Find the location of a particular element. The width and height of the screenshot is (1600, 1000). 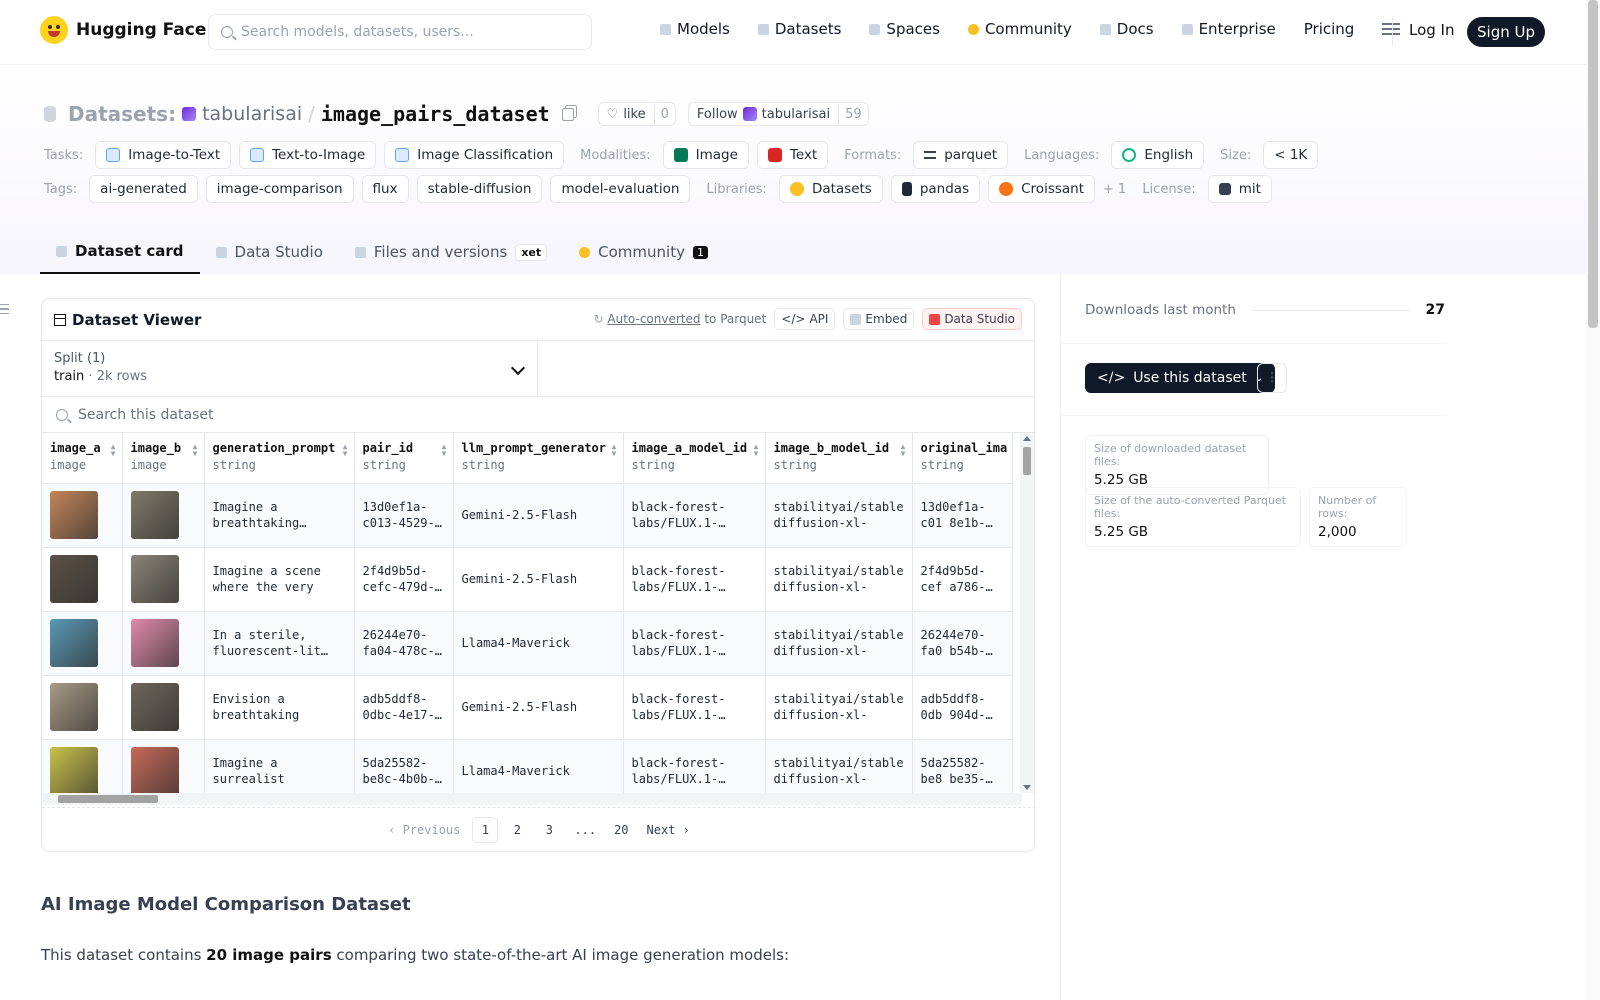

page-scrollbar is located at coordinates (1593, 500).